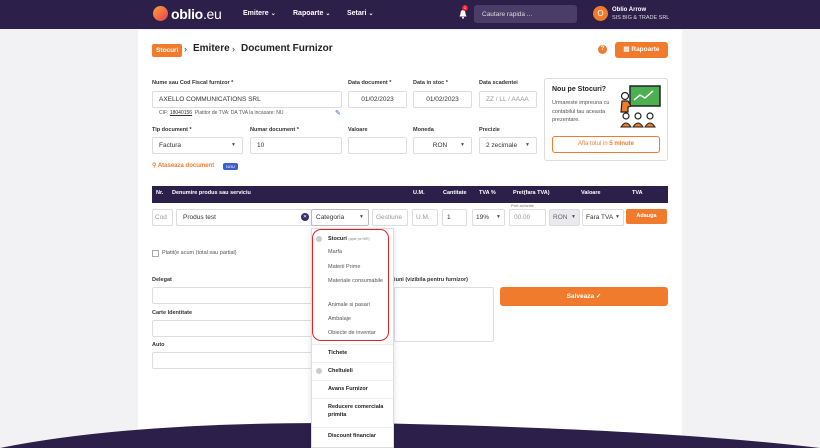 The width and height of the screenshot is (820, 448). I want to click on dd-item-reducere: Reducere comerciala primita, so click(359, 411).